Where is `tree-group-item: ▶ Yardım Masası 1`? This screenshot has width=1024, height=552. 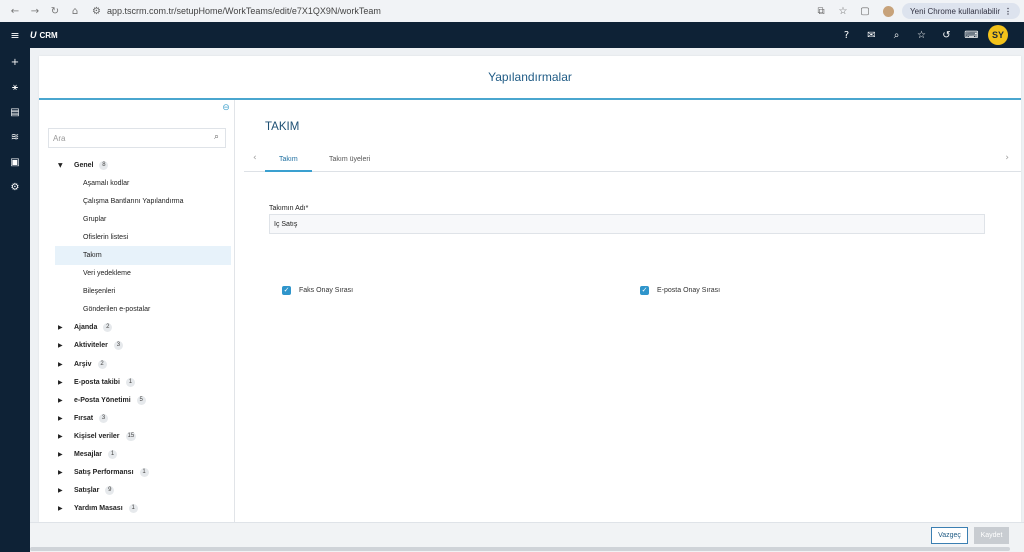 tree-group-item: ▶ Yardım Masası 1 is located at coordinates (136, 509).